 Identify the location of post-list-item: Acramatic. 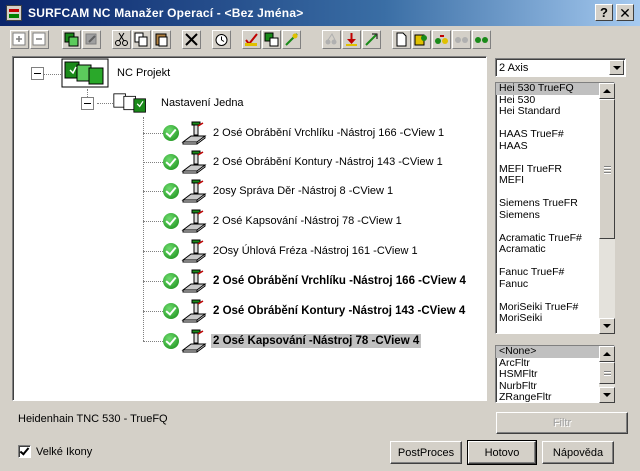
(555, 249).